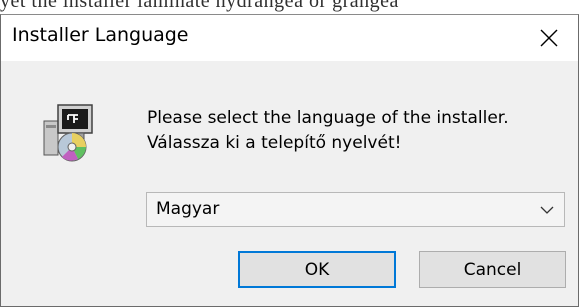 This screenshot has width=581, height=308. What do you see at coordinates (68, 133) in the screenshot?
I see `installer-cd-icon` at bounding box center [68, 133].